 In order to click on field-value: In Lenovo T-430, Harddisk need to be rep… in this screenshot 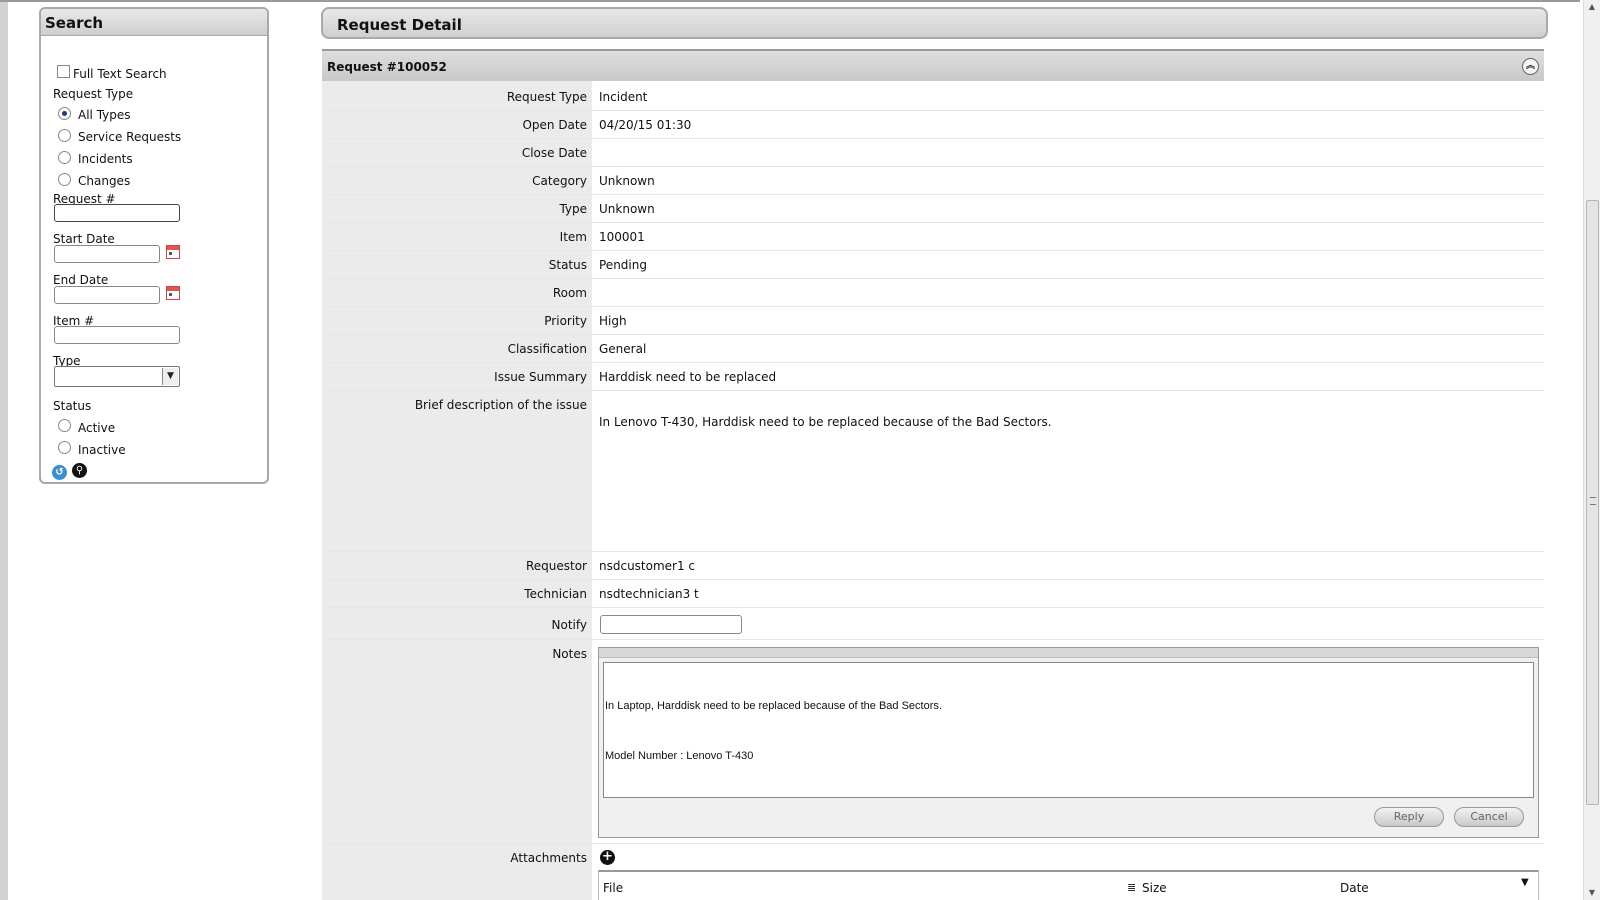, I will do `click(825, 422)`.